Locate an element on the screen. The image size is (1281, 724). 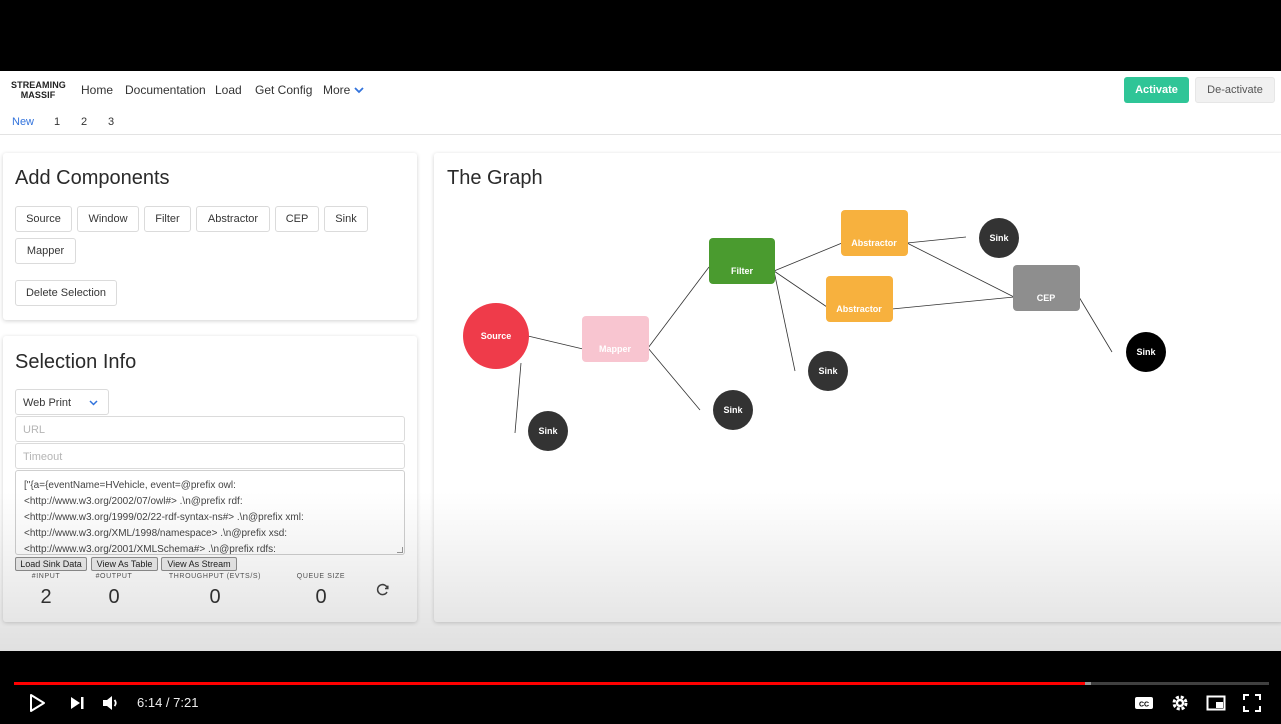
graph-node-source: Source is located at coordinates (496, 336).